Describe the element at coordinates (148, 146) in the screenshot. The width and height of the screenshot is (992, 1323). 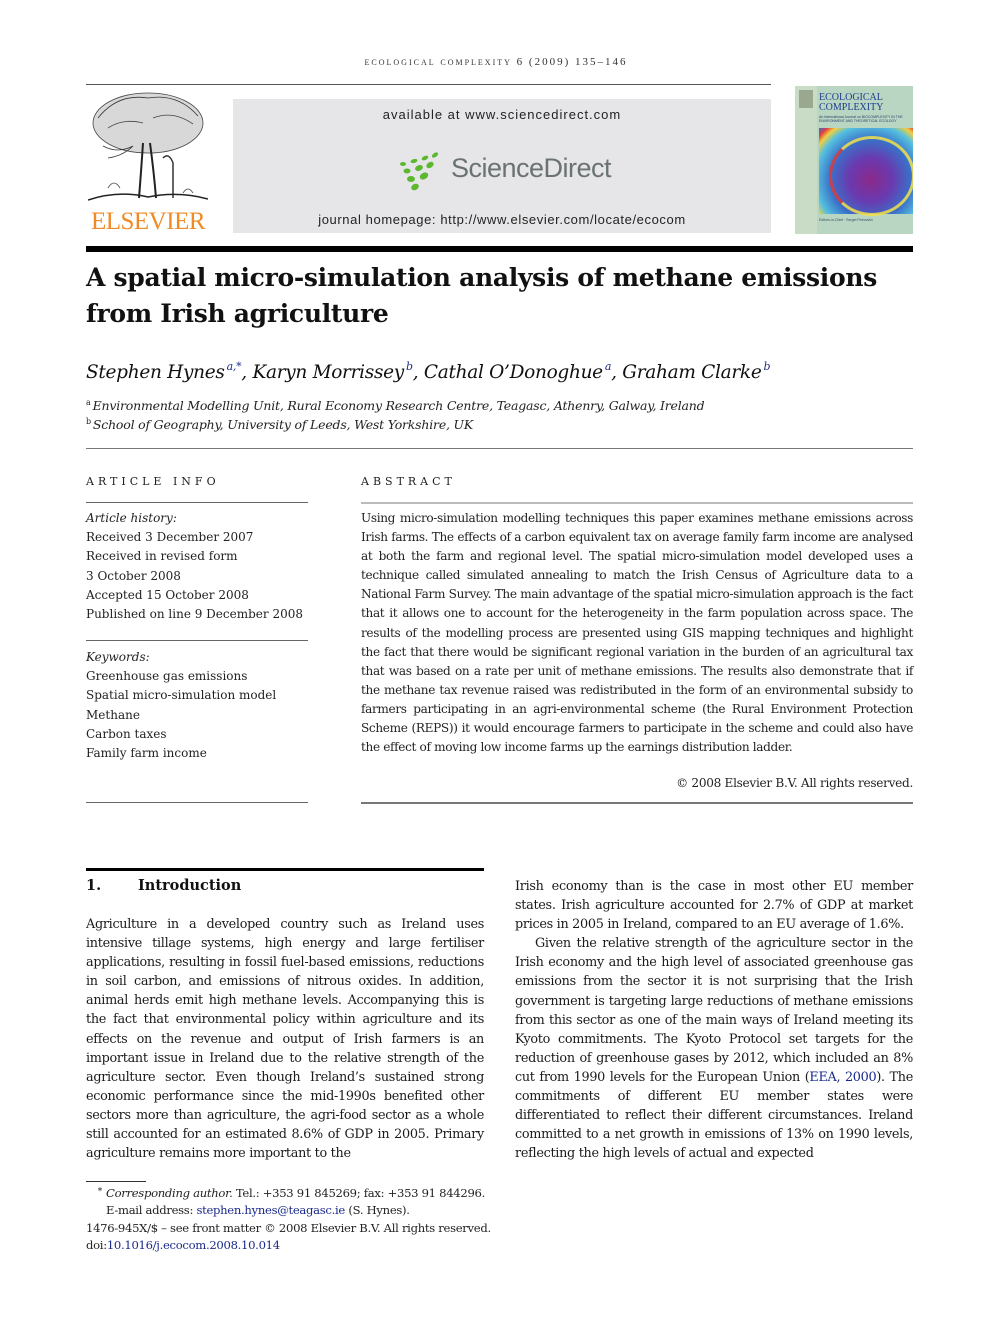
I see `elsevier-tree-icon` at that location.